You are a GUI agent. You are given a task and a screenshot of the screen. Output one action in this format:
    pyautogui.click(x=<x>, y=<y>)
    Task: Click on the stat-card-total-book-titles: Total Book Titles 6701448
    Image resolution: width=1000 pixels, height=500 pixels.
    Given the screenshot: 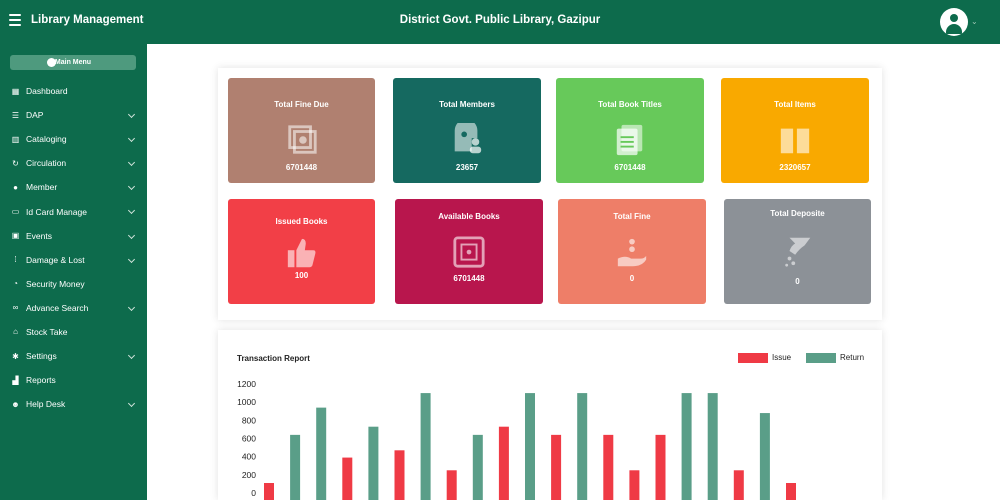 What is the action you would take?
    pyautogui.click(x=630, y=130)
    